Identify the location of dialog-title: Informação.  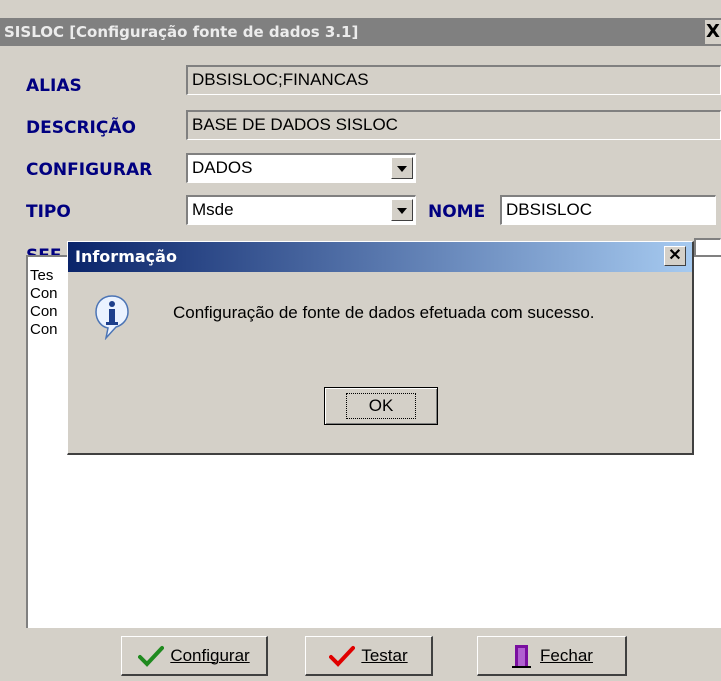
(126, 256).